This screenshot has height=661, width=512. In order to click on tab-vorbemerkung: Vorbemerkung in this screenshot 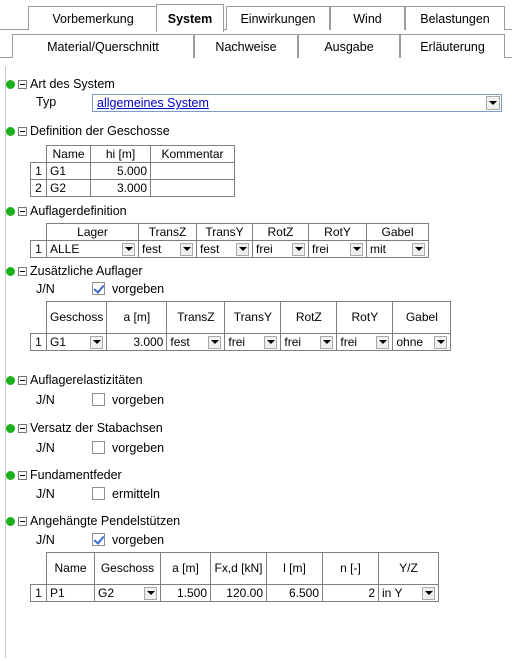, I will do `click(93, 18)`.